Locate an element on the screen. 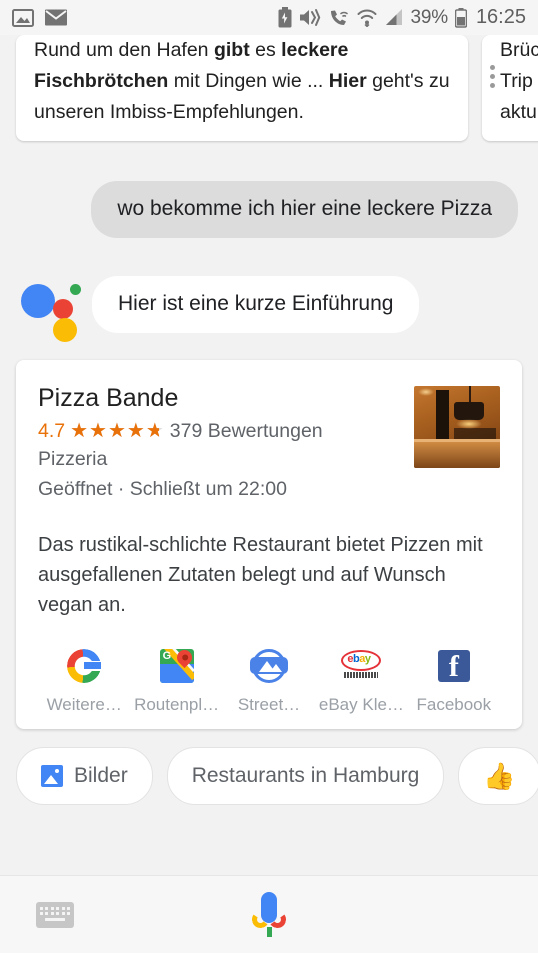 The image size is (538, 953). wifi-calling-icon is located at coordinates (339, 17).